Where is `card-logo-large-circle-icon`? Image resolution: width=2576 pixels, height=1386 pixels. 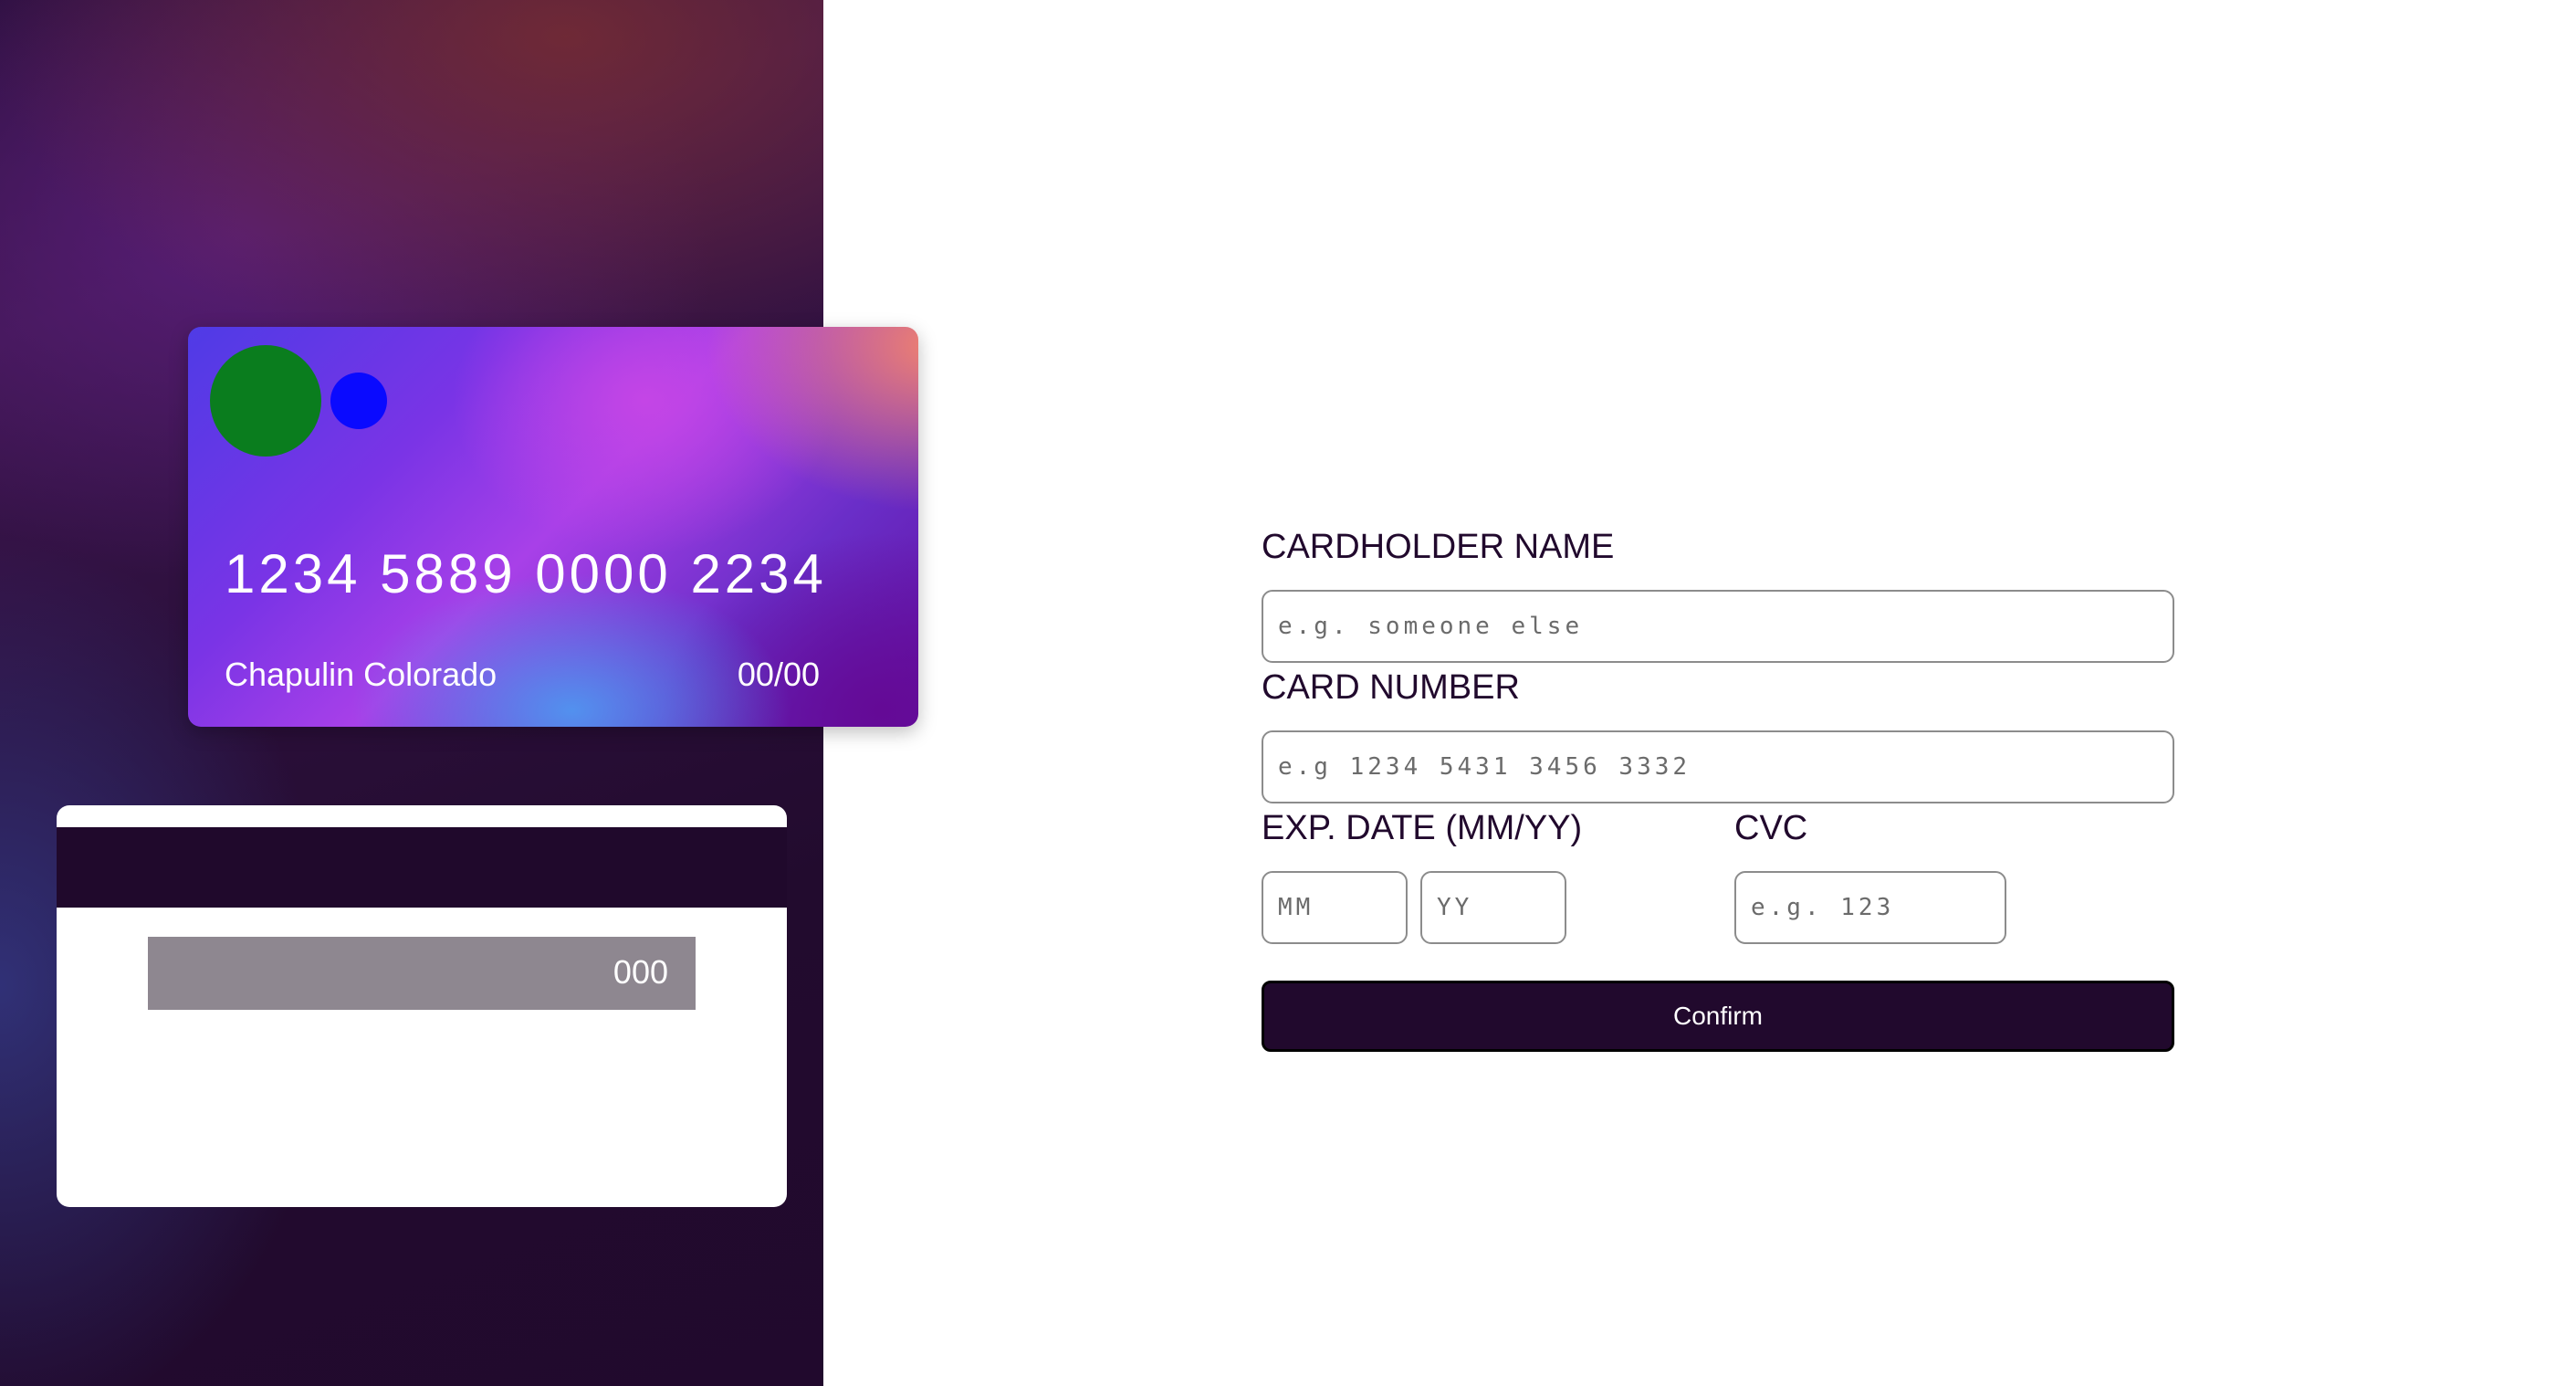 card-logo-large-circle-icon is located at coordinates (265, 401).